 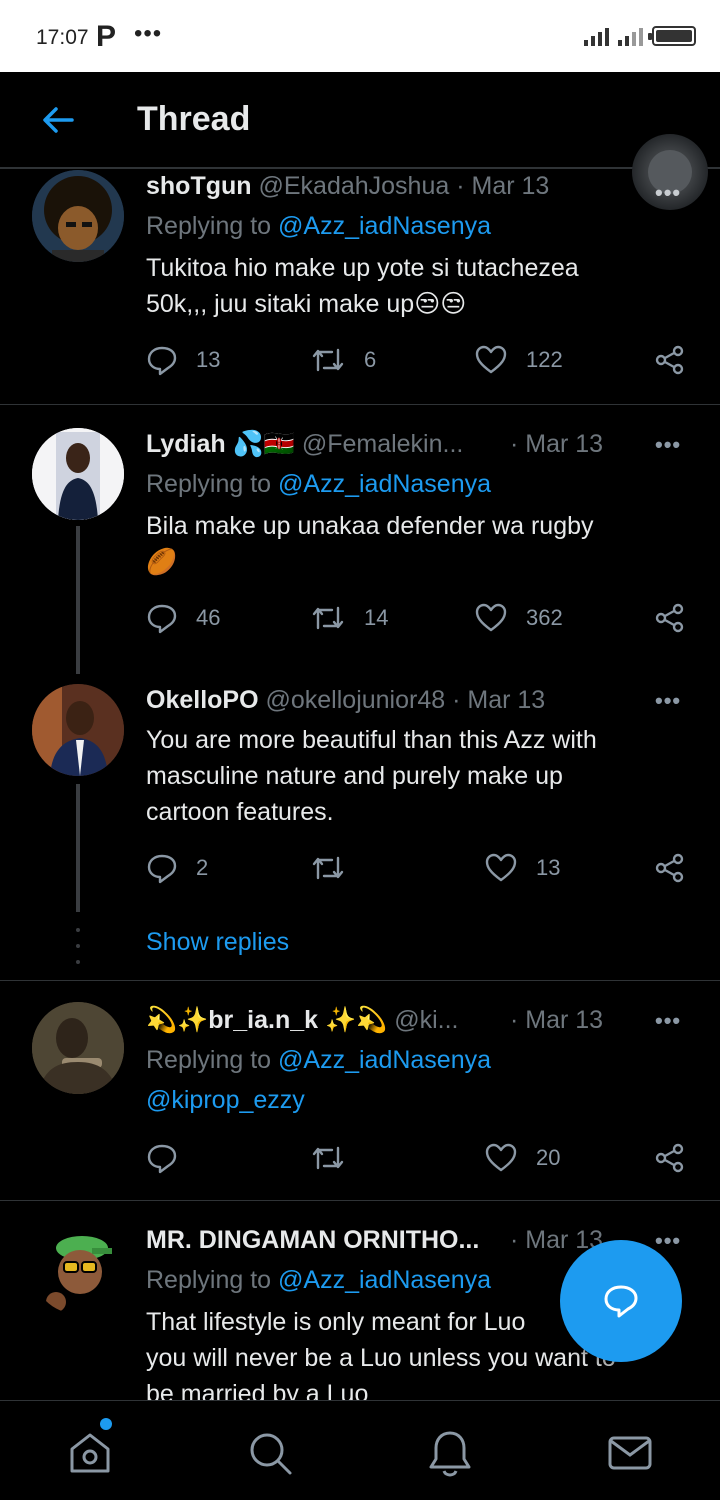 What do you see at coordinates (621, 1301) in the screenshot?
I see `compose-reply-button` at bounding box center [621, 1301].